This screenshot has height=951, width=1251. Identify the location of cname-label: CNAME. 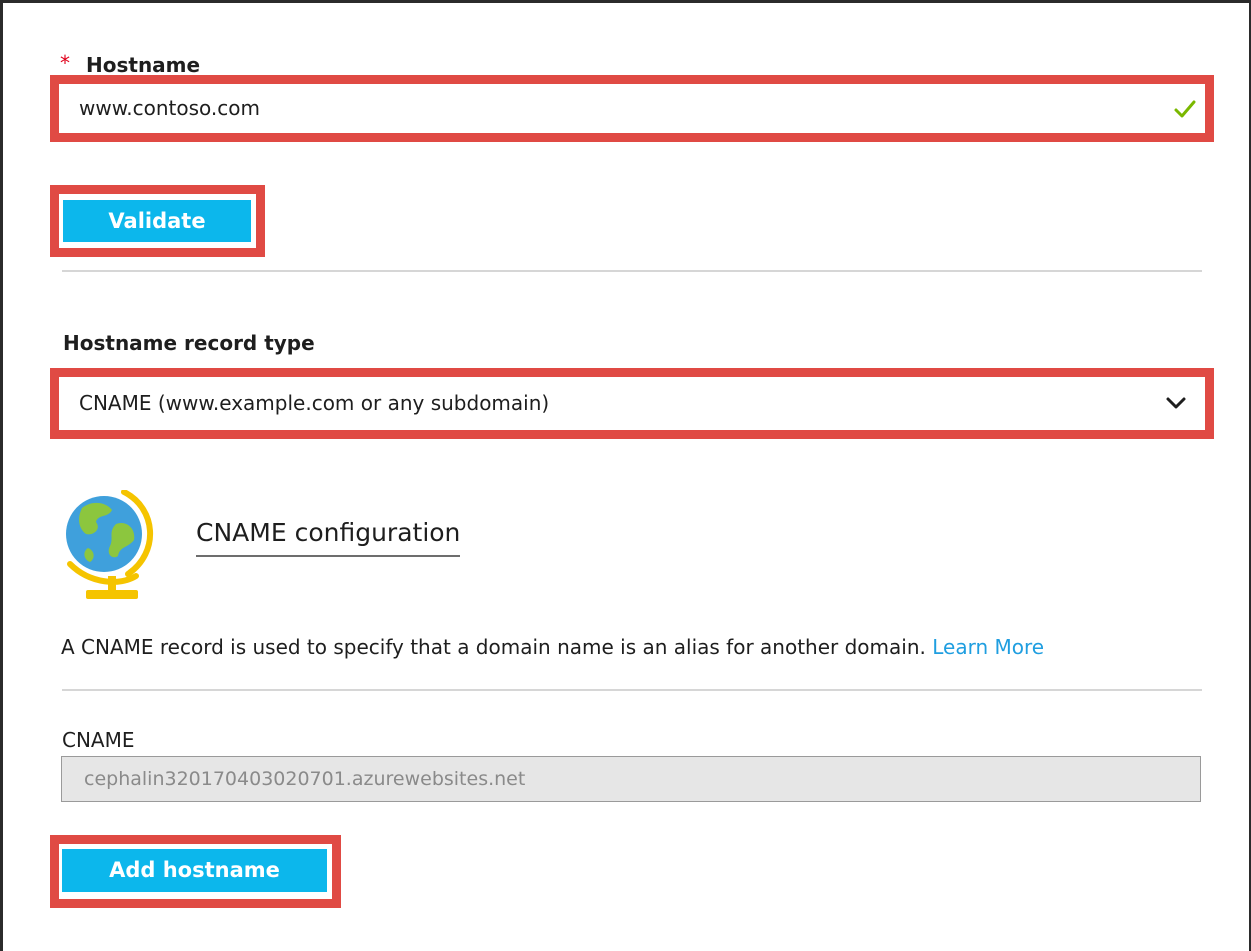
(98, 740).